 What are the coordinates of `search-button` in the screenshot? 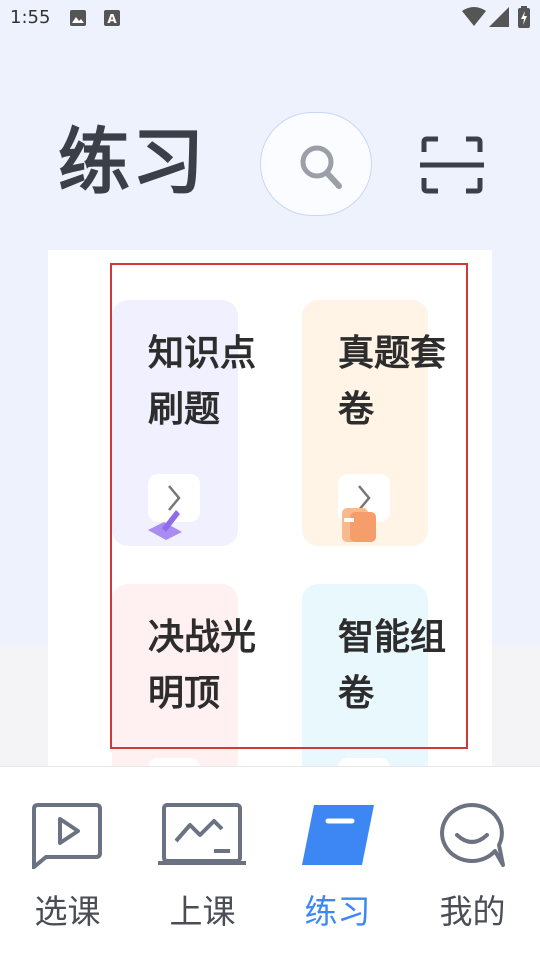 It's located at (316, 164).